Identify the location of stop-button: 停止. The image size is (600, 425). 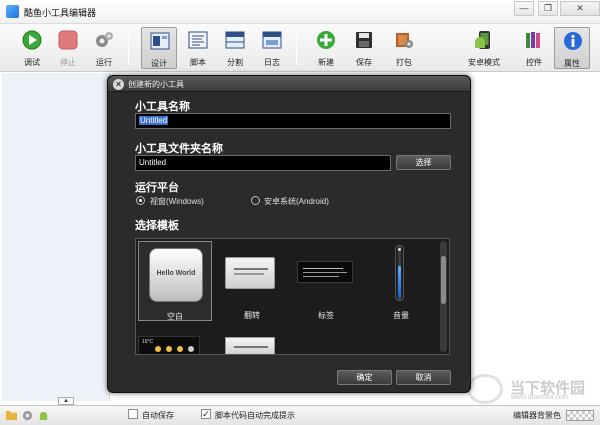
(68, 48).